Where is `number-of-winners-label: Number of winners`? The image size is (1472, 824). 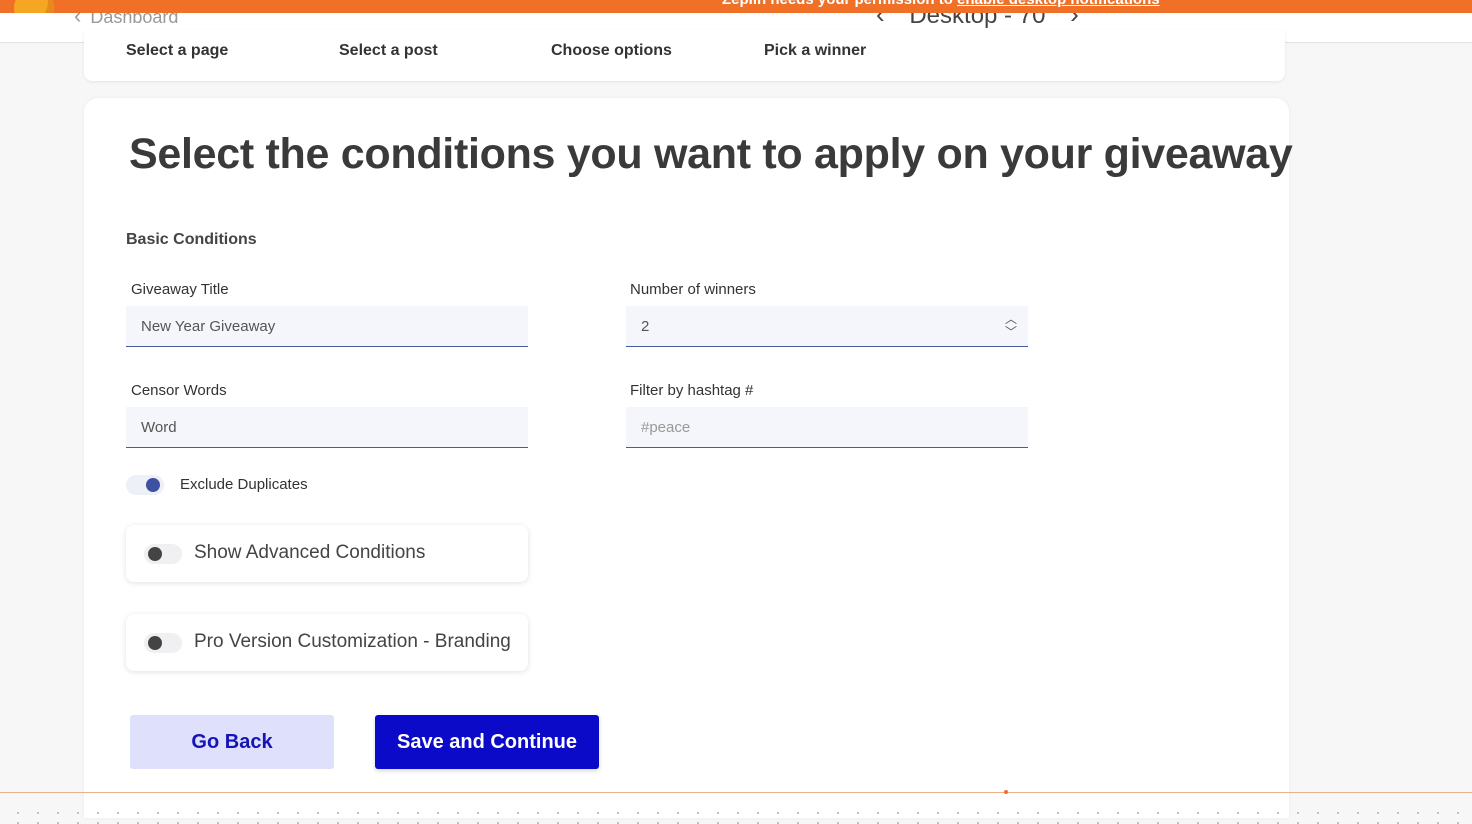
number-of-winners-label: Number of winners is located at coordinates (693, 289).